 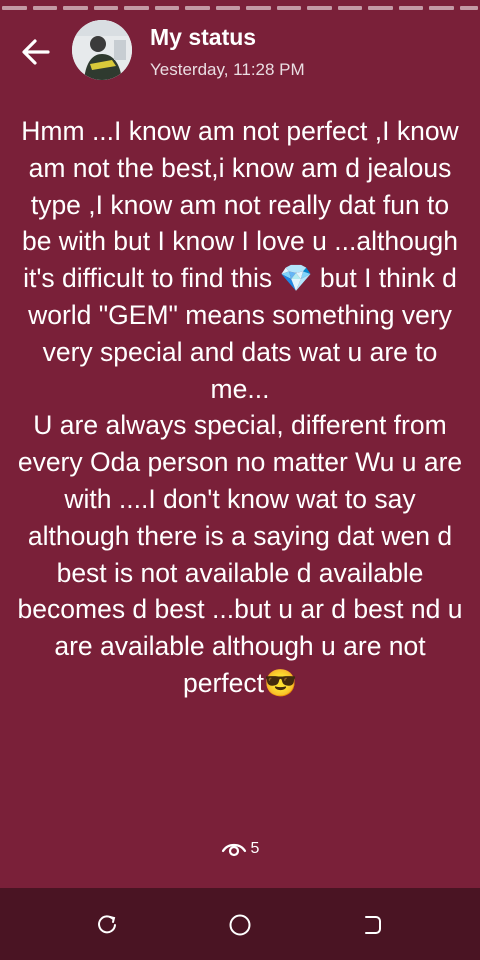 What do you see at coordinates (227, 69) in the screenshot?
I see `status-timestamp: Yesterday, 11:28 PM` at bounding box center [227, 69].